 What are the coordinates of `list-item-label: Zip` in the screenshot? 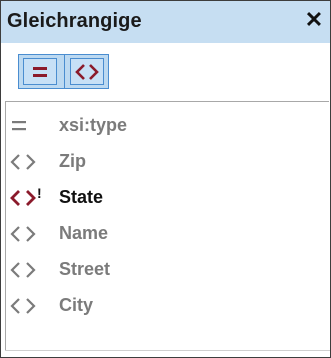 It's located at (72, 161).